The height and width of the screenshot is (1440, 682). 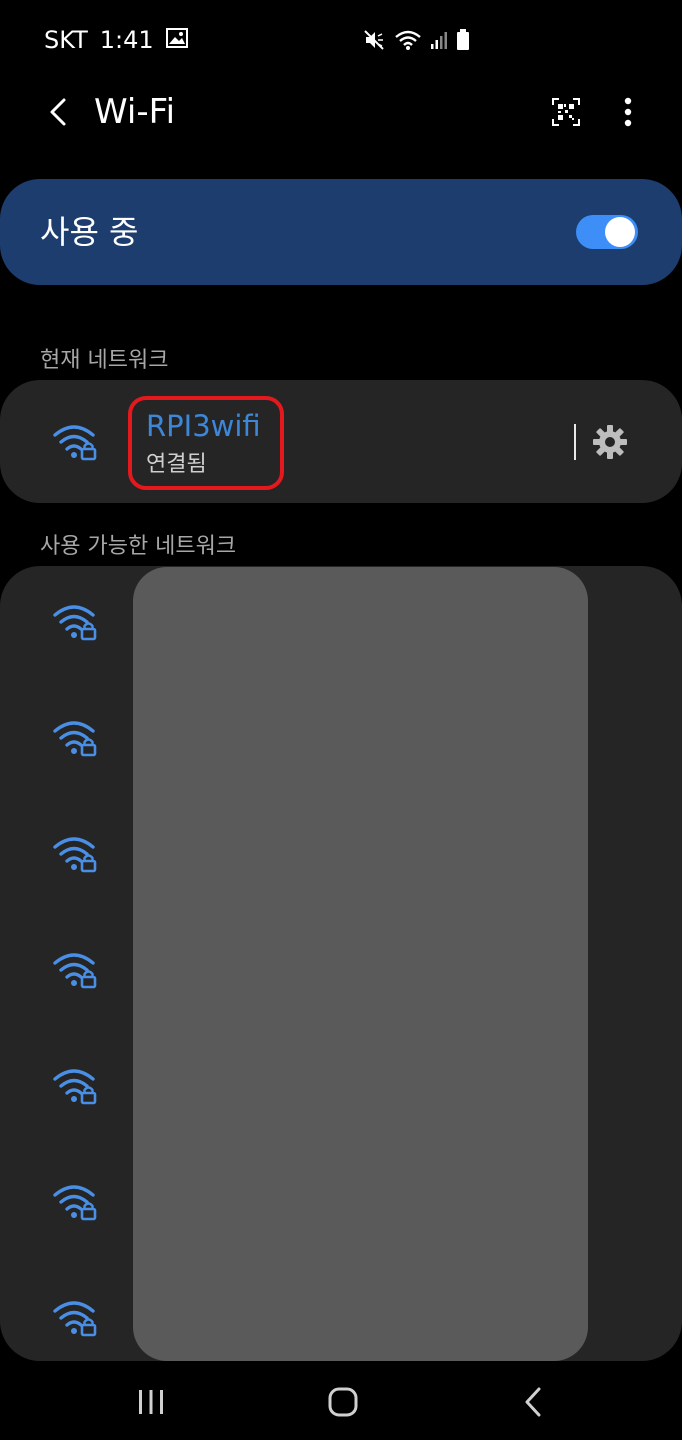 What do you see at coordinates (135, 112) in the screenshot?
I see `page-title: Wi-Fi` at bounding box center [135, 112].